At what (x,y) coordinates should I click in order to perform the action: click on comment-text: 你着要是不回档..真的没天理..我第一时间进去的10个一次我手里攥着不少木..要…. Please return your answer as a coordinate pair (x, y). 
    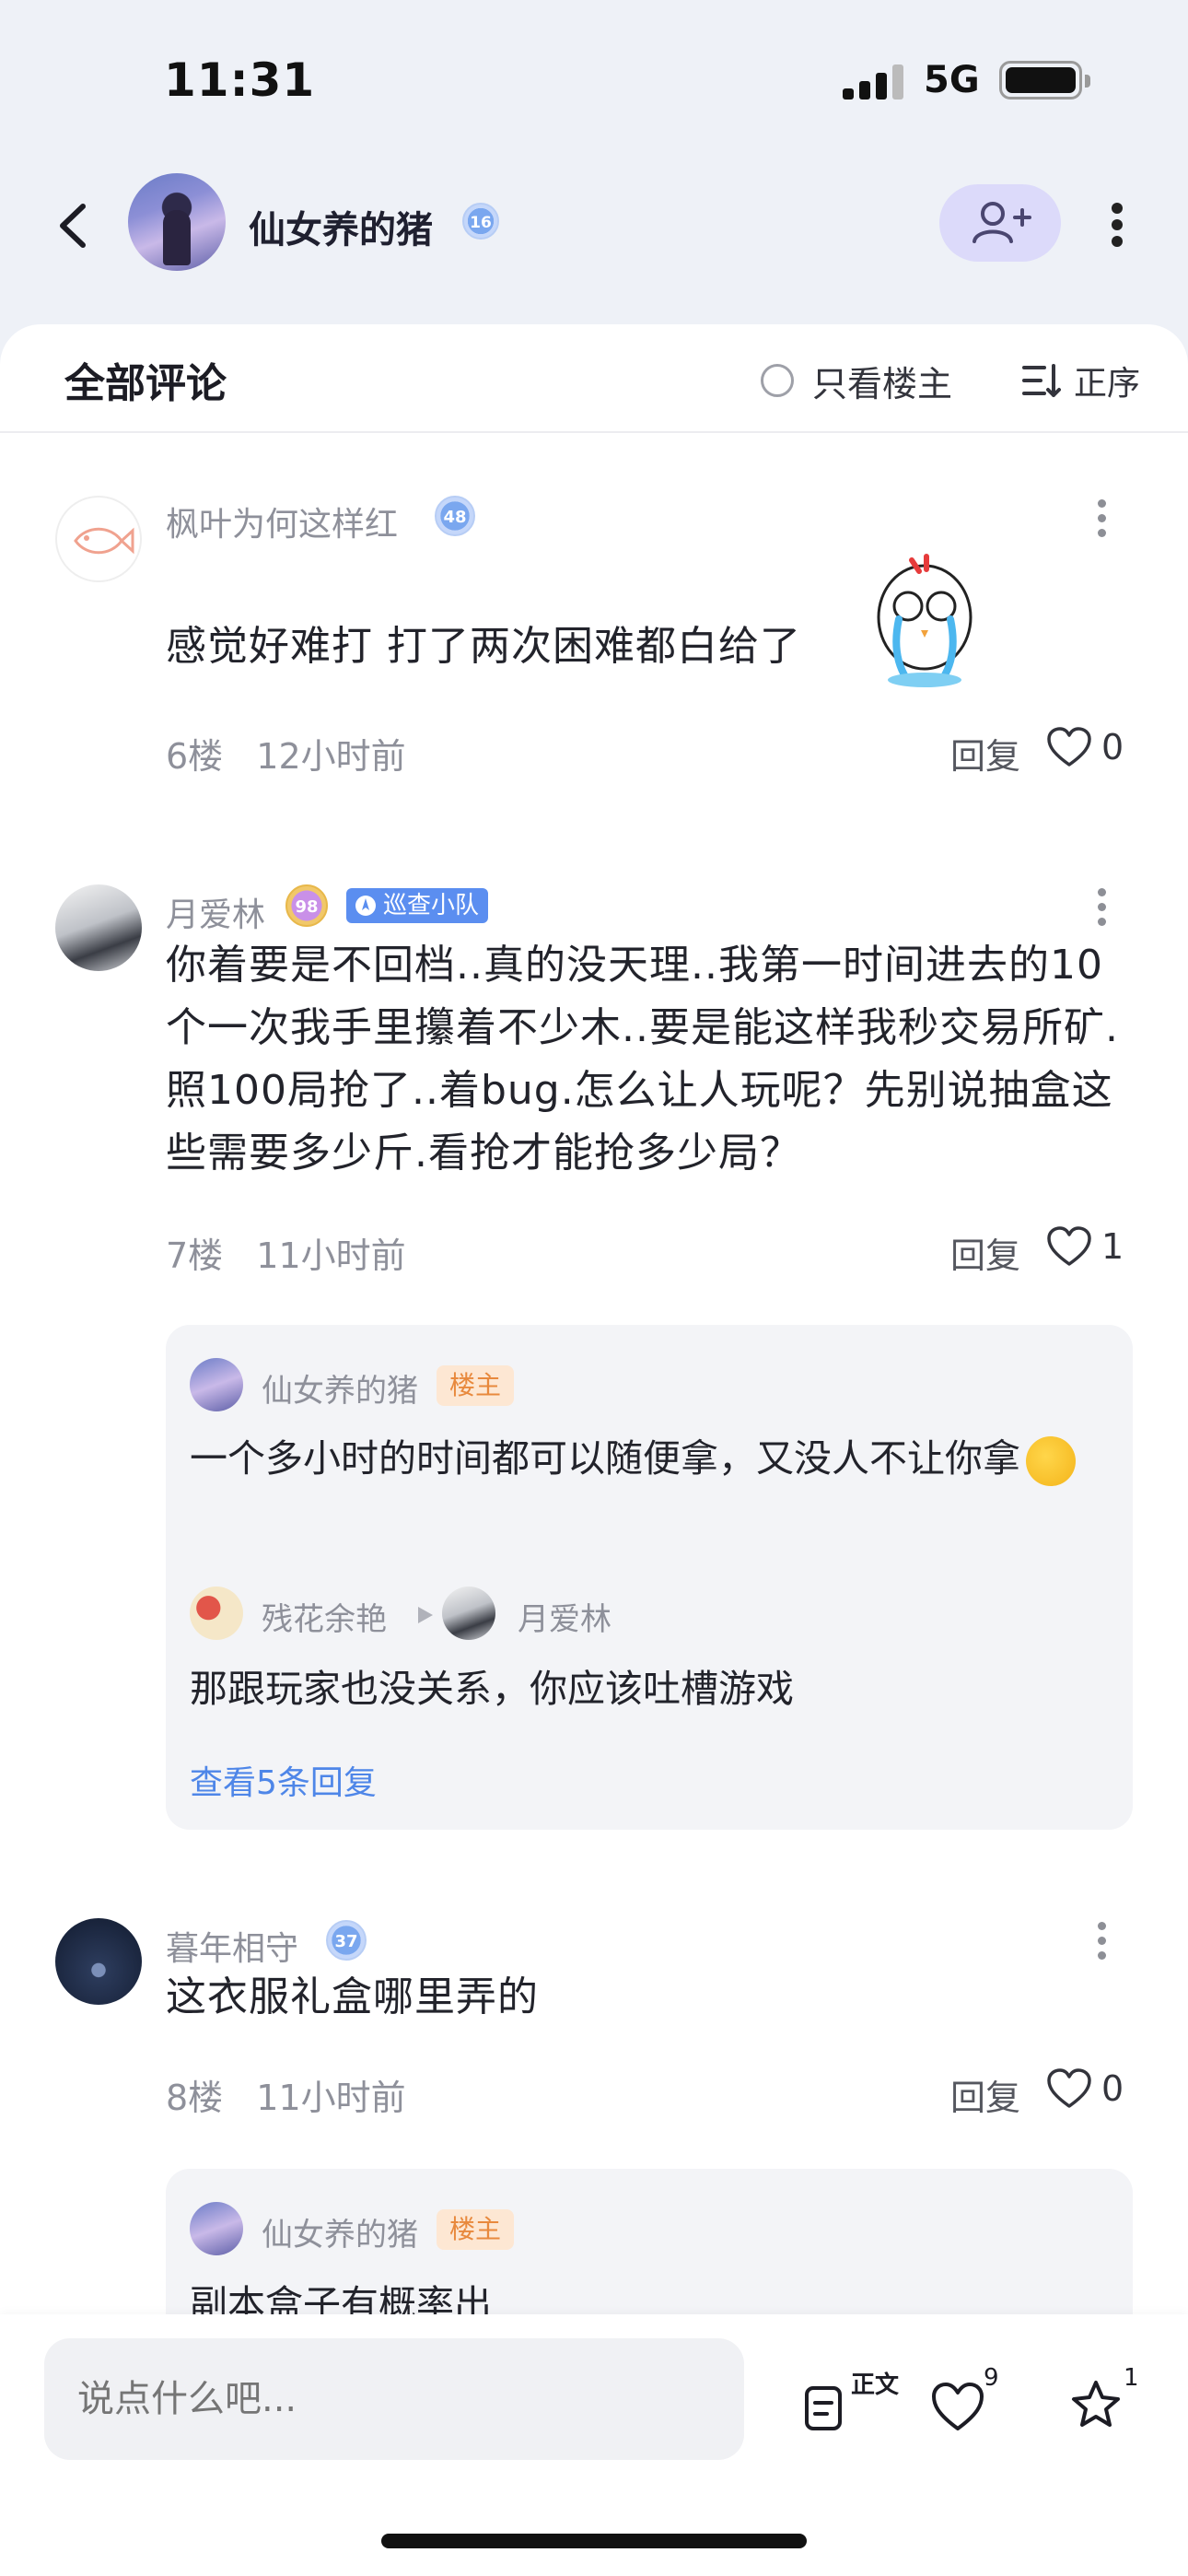
    Looking at the image, I should click on (642, 1059).